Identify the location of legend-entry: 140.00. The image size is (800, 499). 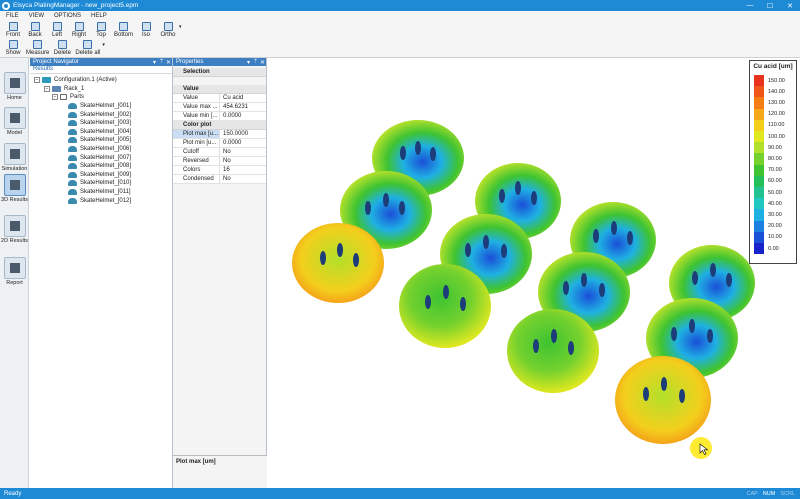
(774, 92).